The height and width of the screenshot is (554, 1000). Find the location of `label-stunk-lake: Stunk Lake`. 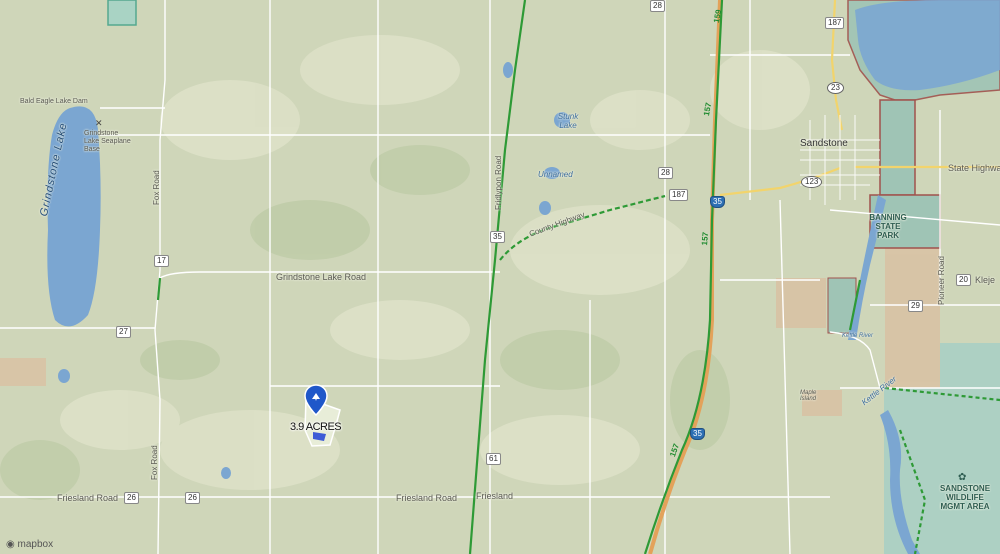

label-stunk-lake: Stunk Lake is located at coordinates (568, 121).